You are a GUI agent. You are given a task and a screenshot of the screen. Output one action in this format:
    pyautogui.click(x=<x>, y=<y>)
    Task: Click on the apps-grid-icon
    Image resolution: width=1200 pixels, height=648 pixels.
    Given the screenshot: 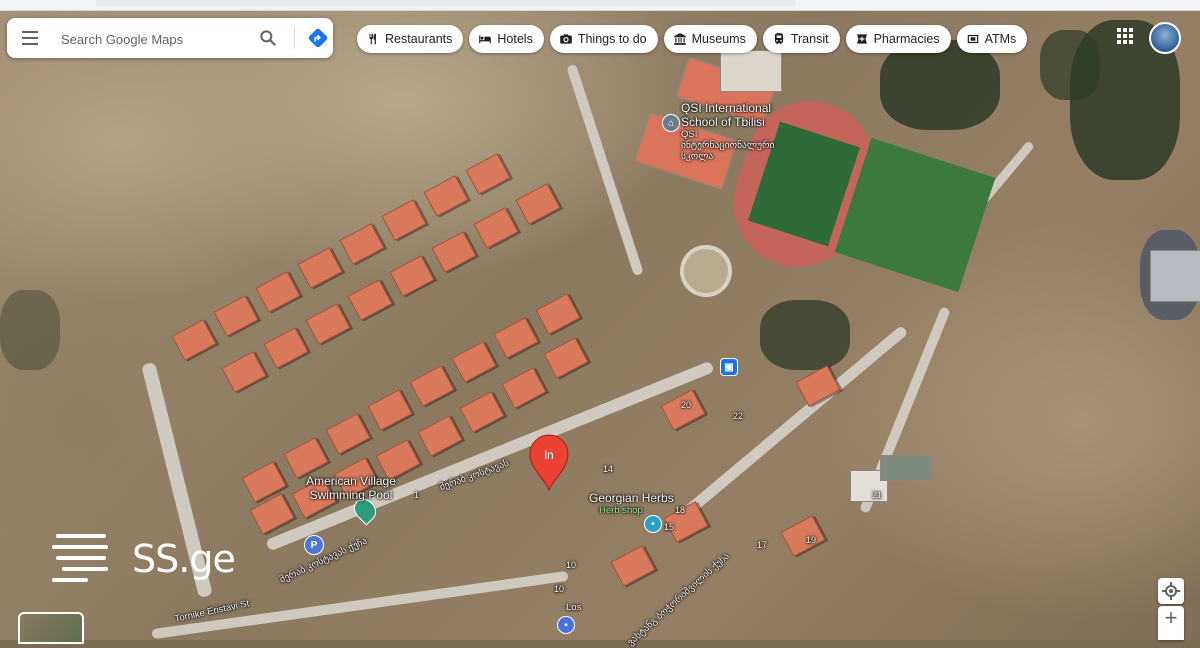 What is the action you would take?
    pyautogui.click(x=1125, y=36)
    